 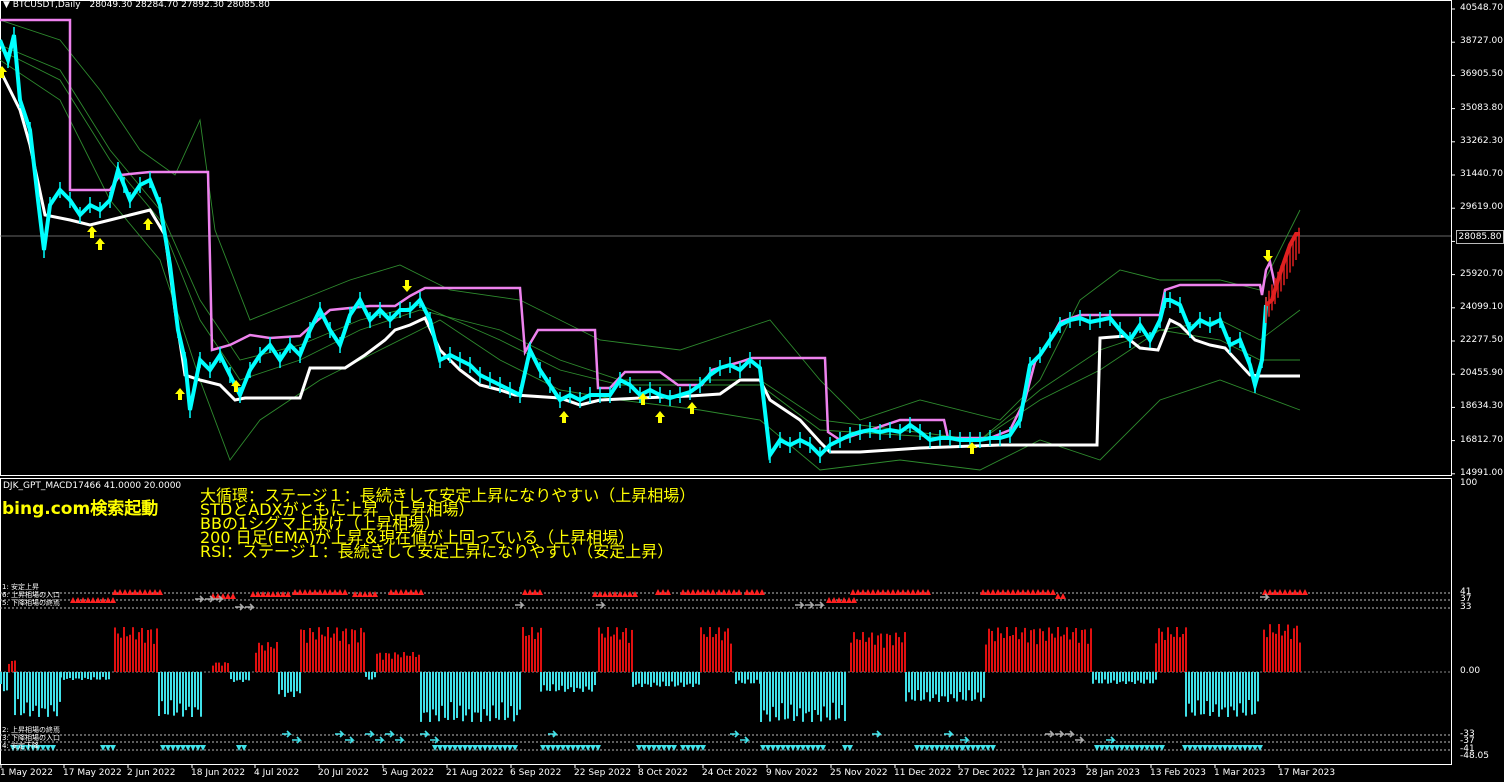 I want to click on date-label: 22 Sep 2022, so click(x=603, y=773).